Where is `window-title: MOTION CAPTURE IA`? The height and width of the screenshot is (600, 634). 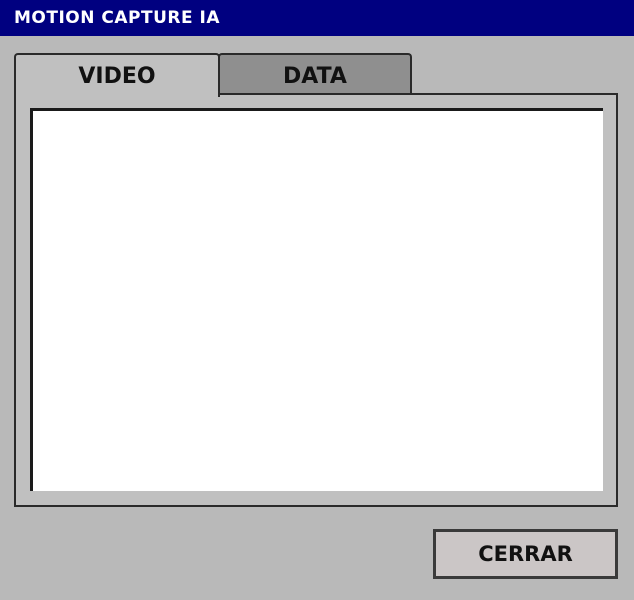 window-title: MOTION CAPTURE IA is located at coordinates (317, 18).